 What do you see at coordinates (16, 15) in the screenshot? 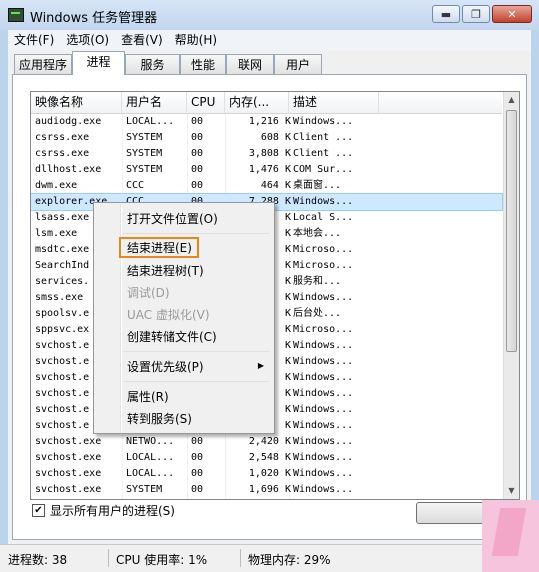
I see `task-manager-icon` at bounding box center [16, 15].